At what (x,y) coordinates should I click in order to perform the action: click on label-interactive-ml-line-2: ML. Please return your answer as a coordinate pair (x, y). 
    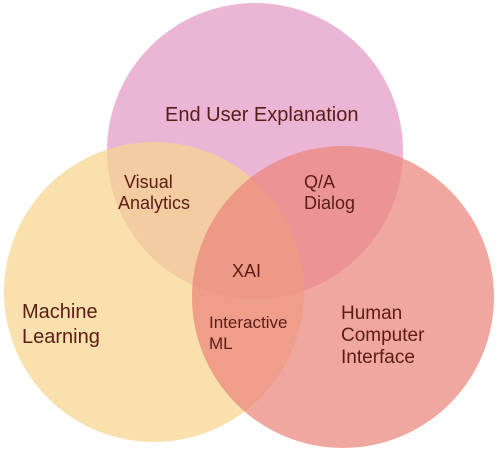
    Looking at the image, I should click on (221, 343).